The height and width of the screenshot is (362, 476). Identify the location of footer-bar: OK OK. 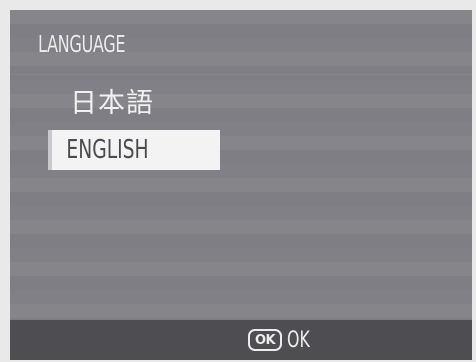
(241, 340).